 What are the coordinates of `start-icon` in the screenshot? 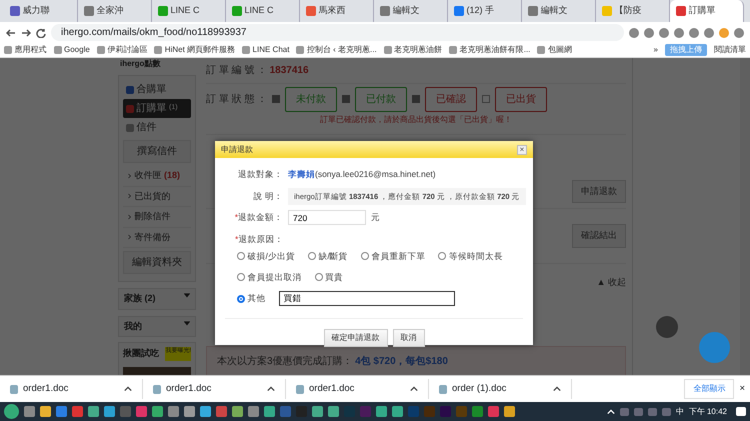 It's located at (11, 411).